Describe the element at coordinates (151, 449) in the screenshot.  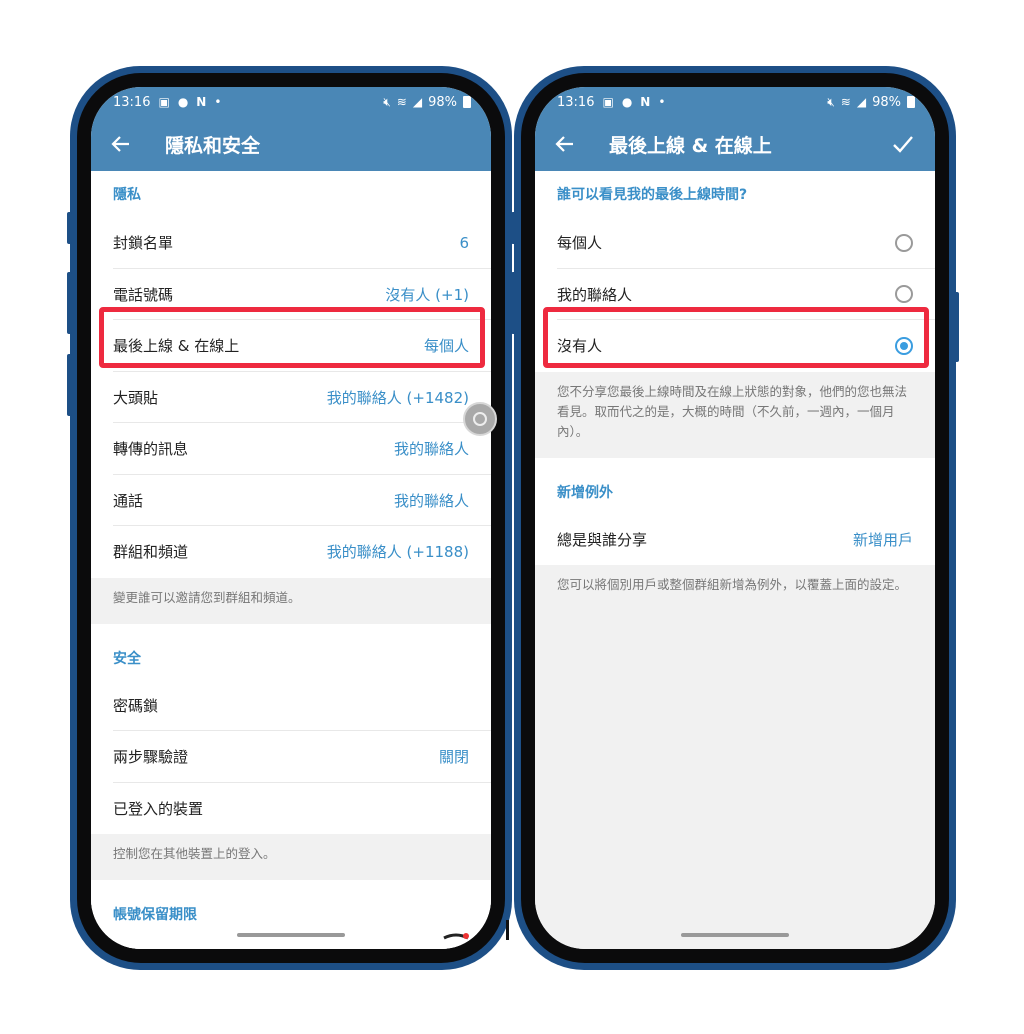
I see `row-label: 轉傳的訊息` at that location.